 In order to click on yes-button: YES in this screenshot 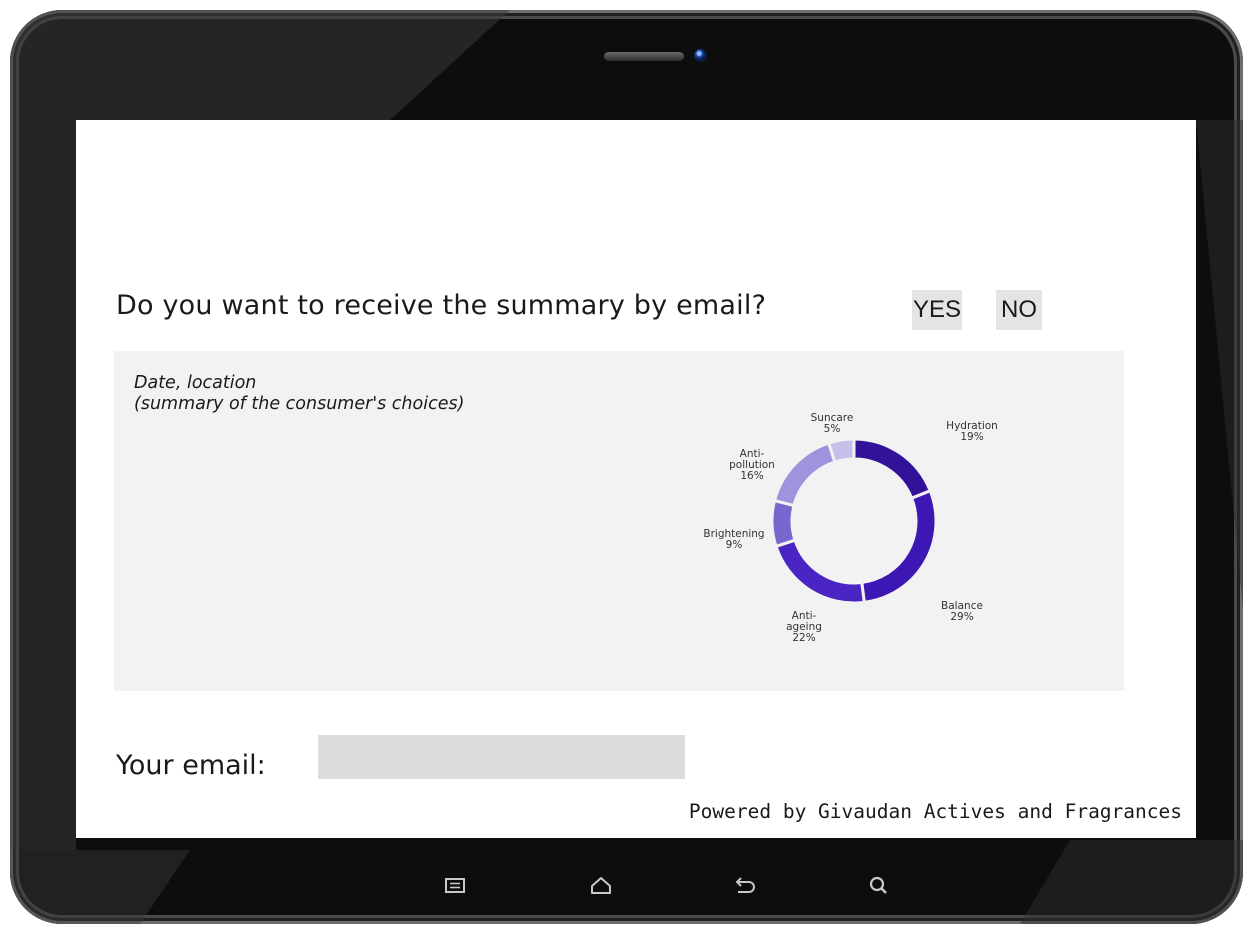, I will do `click(937, 310)`.